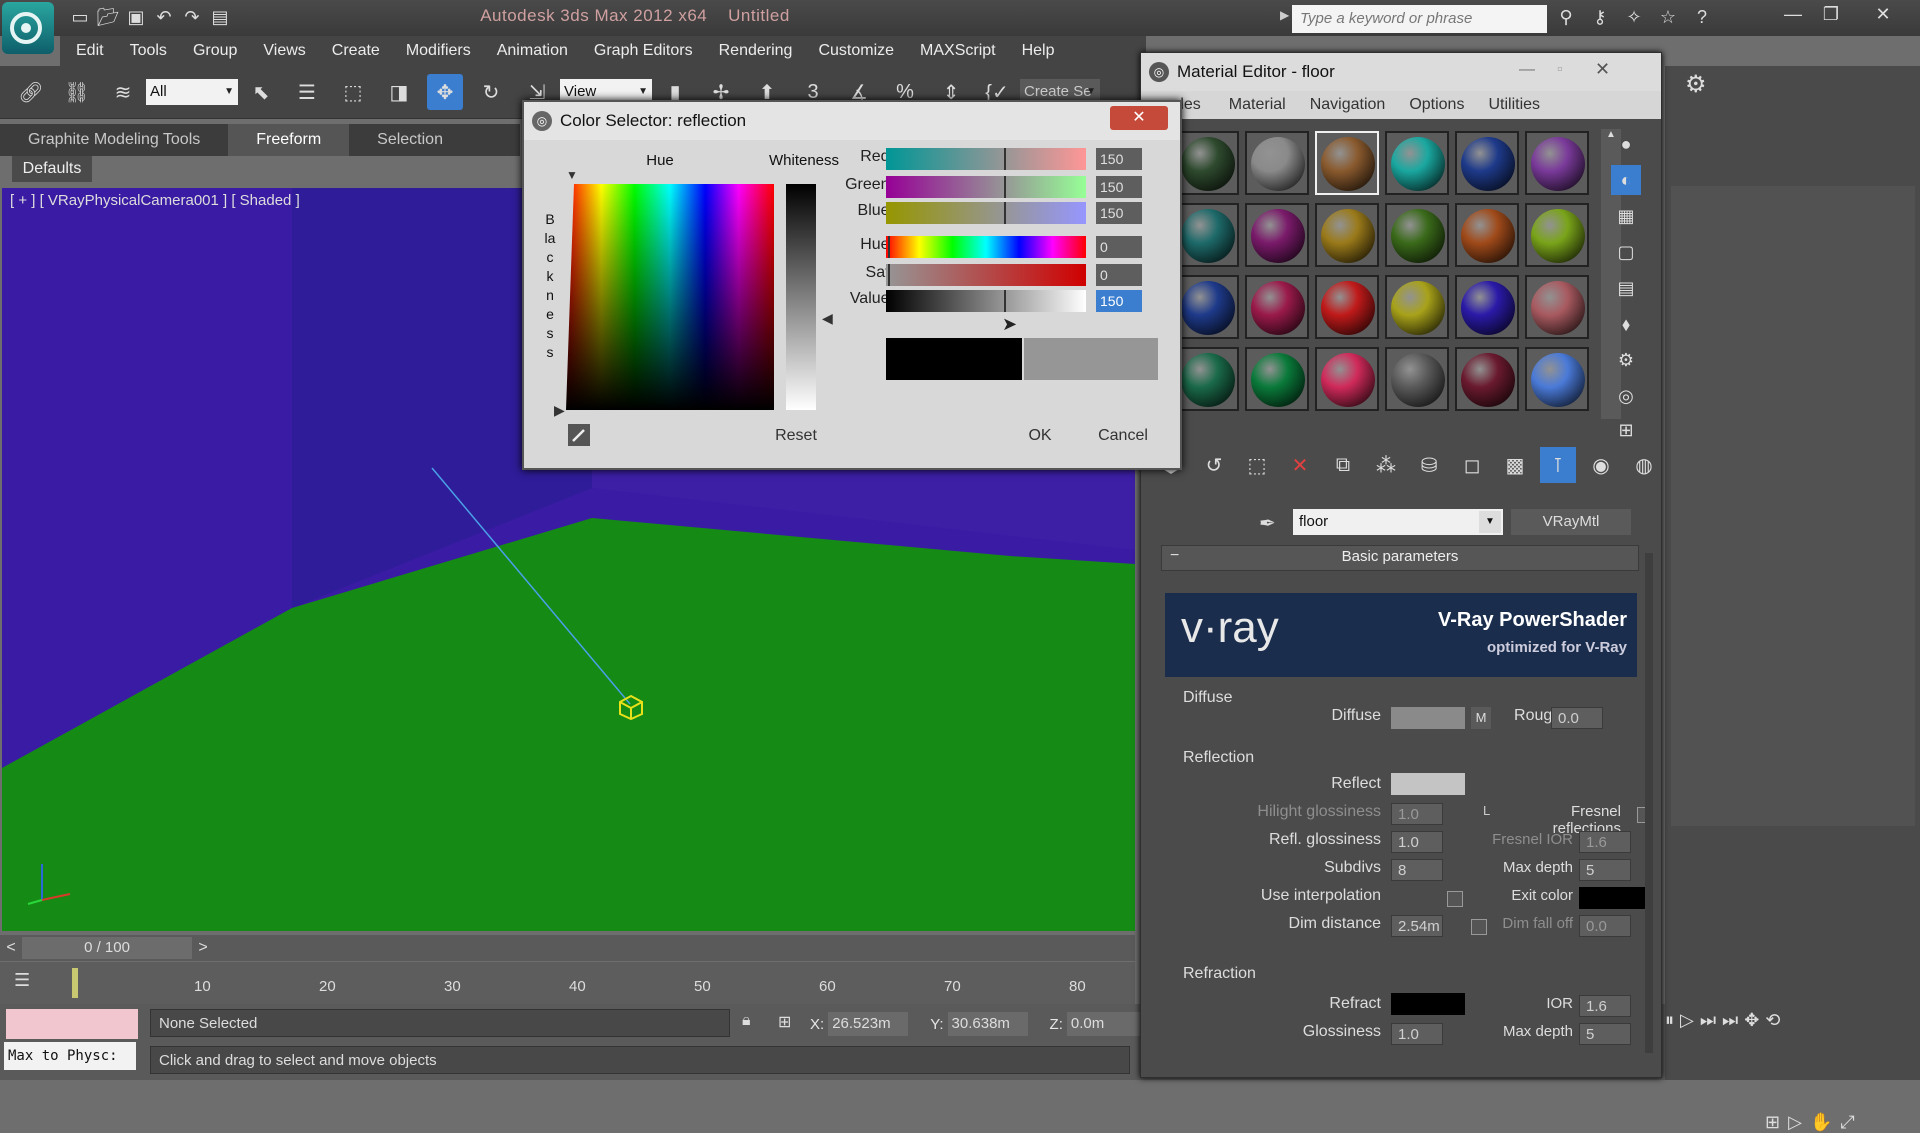  I want to click on put-to-scene-icon: ↺, so click(1214, 465).